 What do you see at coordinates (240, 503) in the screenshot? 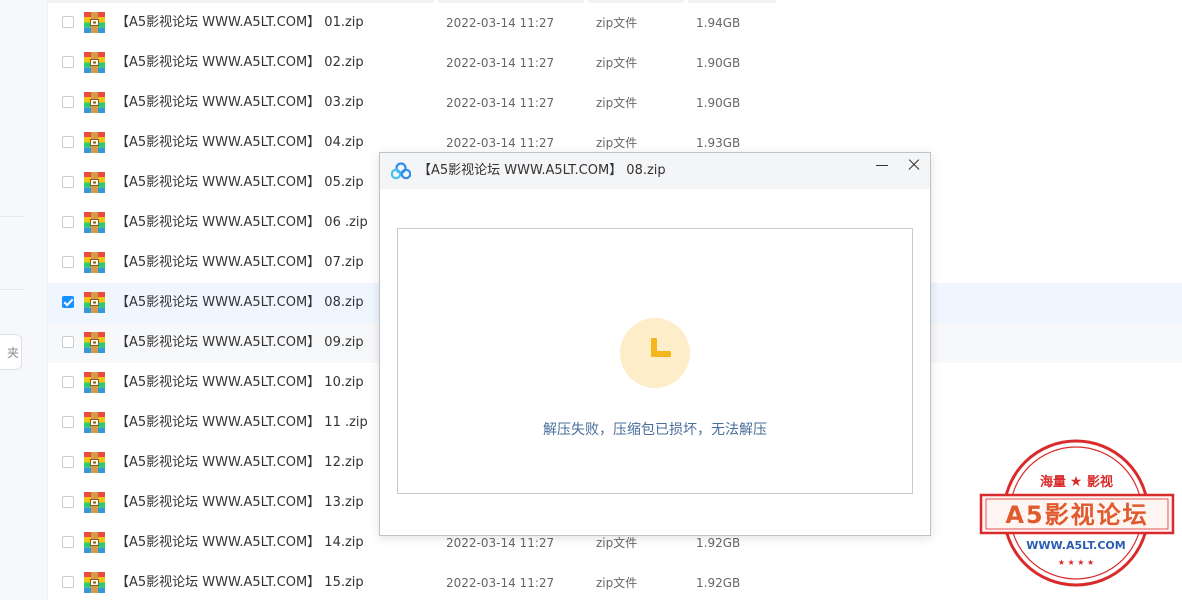
I see `file-name: 【A5影视论坛 WWW.A5LT.COM】 13.zip` at bounding box center [240, 503].